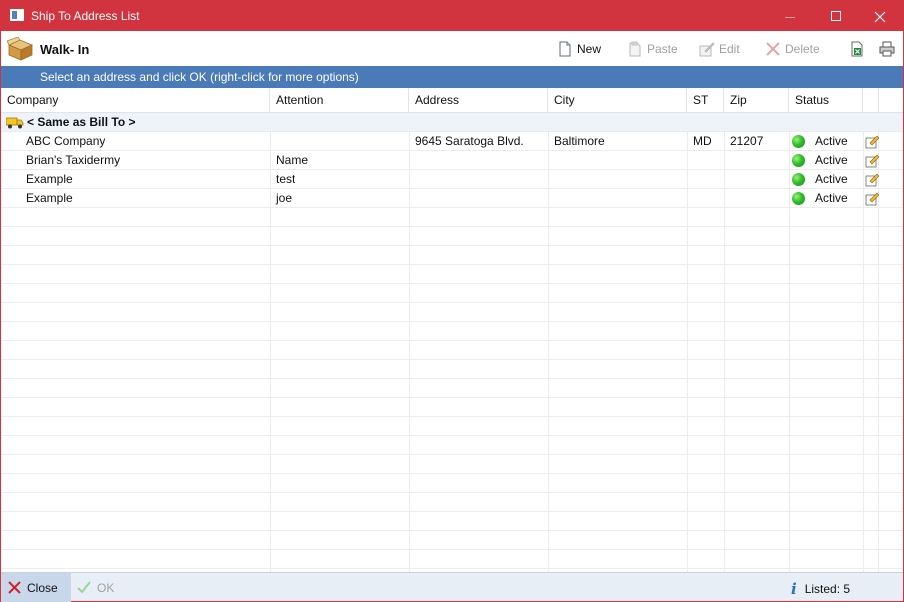  Describe the element at coordinates (42, 587) in the screenshot. I see `close-label: Close` at that location.